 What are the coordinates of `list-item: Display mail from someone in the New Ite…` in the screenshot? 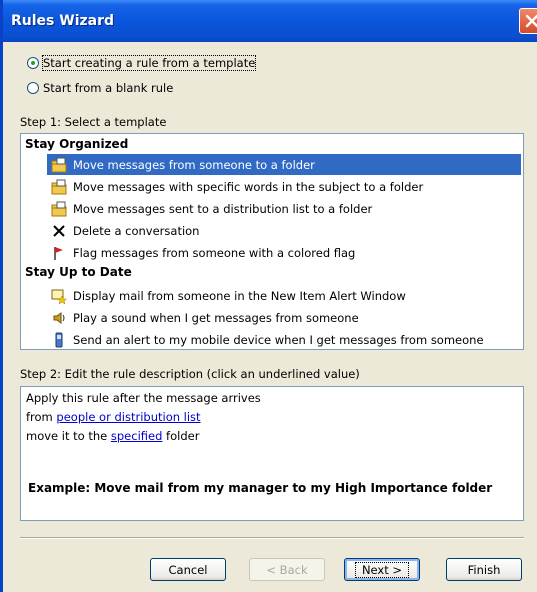 It's located at (284, 295).